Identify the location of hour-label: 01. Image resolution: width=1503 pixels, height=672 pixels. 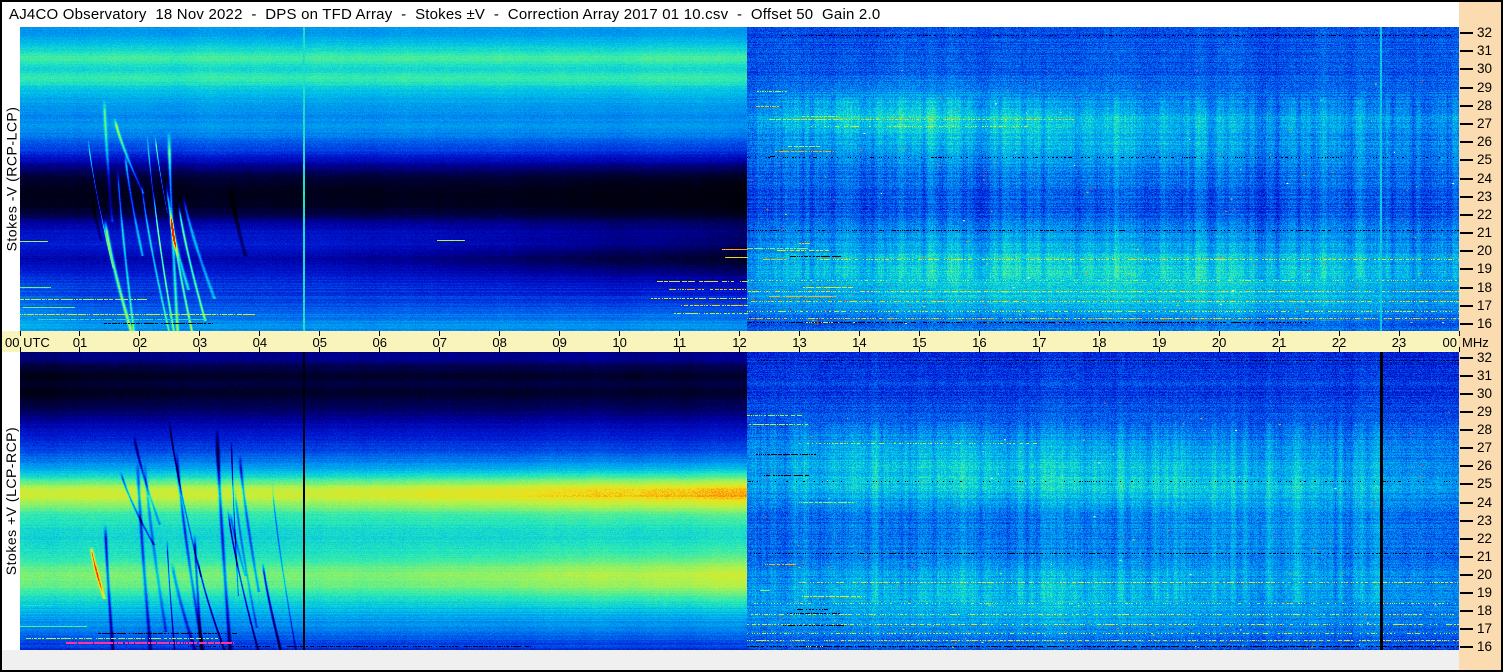
(80, 342).